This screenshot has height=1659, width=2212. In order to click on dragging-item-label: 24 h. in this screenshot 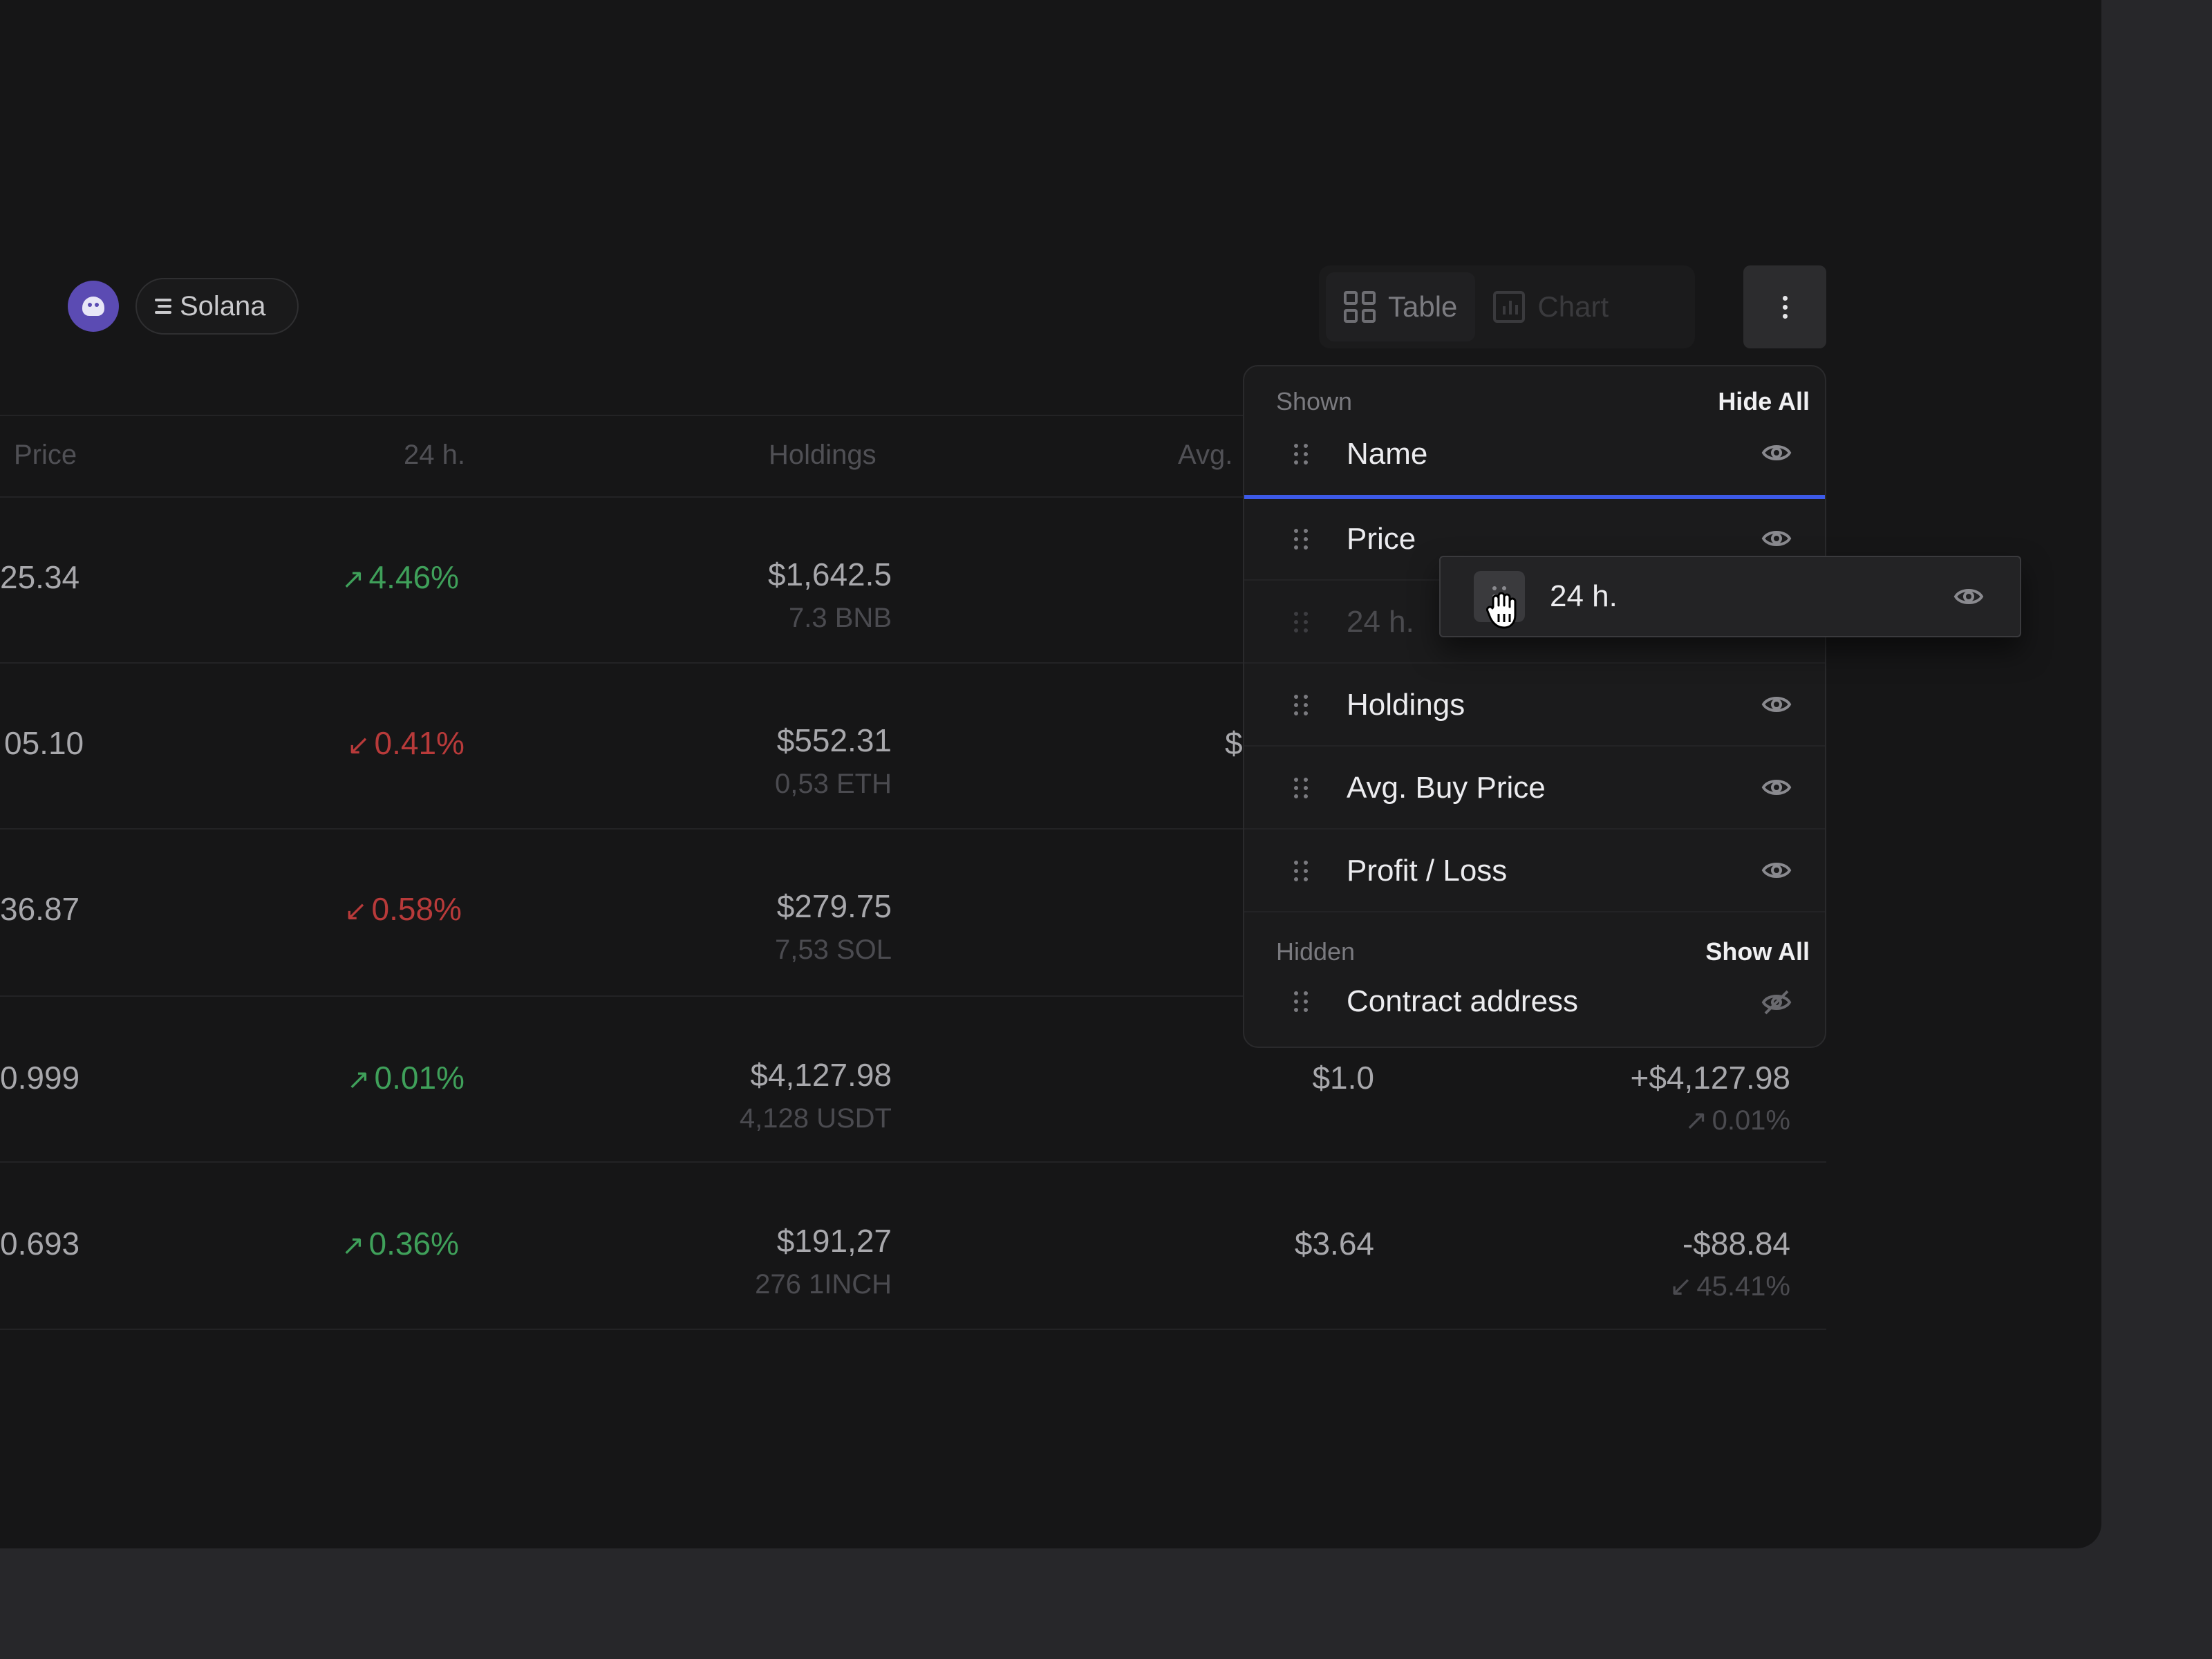, I will do `click(1584, 596)`.